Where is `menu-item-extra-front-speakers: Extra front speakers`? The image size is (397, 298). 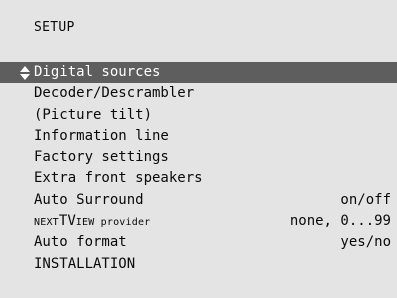 menu-item-extra-front-speakers: Extra front speakers is located at coordinates (198, 178).